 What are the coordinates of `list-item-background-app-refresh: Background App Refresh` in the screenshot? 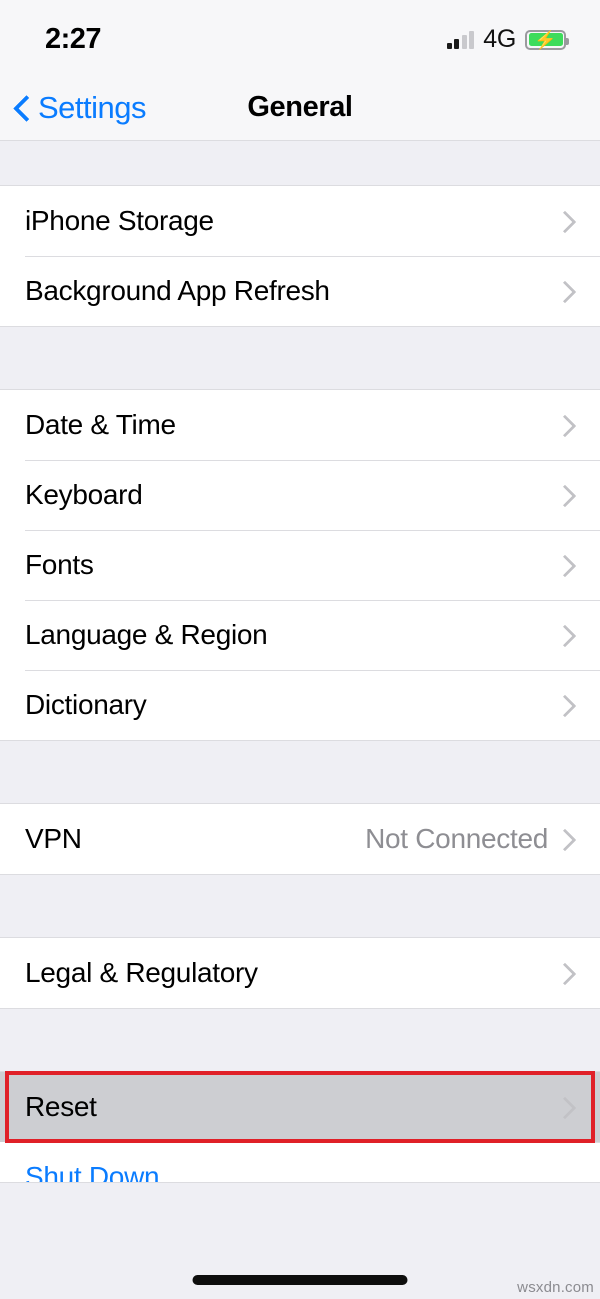 It's located at (300, 291).